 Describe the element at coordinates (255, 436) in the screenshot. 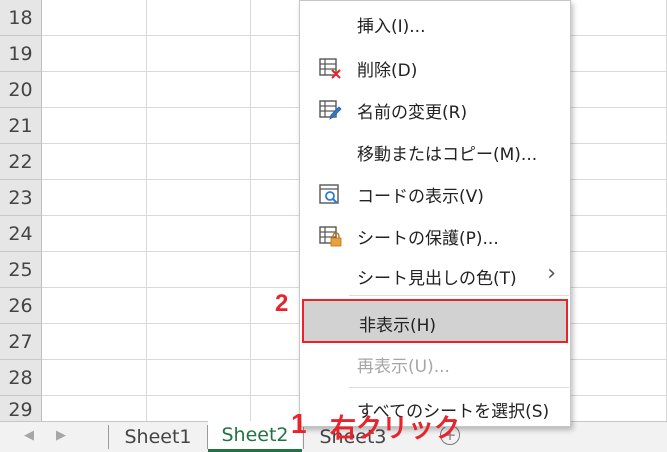

I see `sheet-tab-sheet2: Sheet2` at that location.